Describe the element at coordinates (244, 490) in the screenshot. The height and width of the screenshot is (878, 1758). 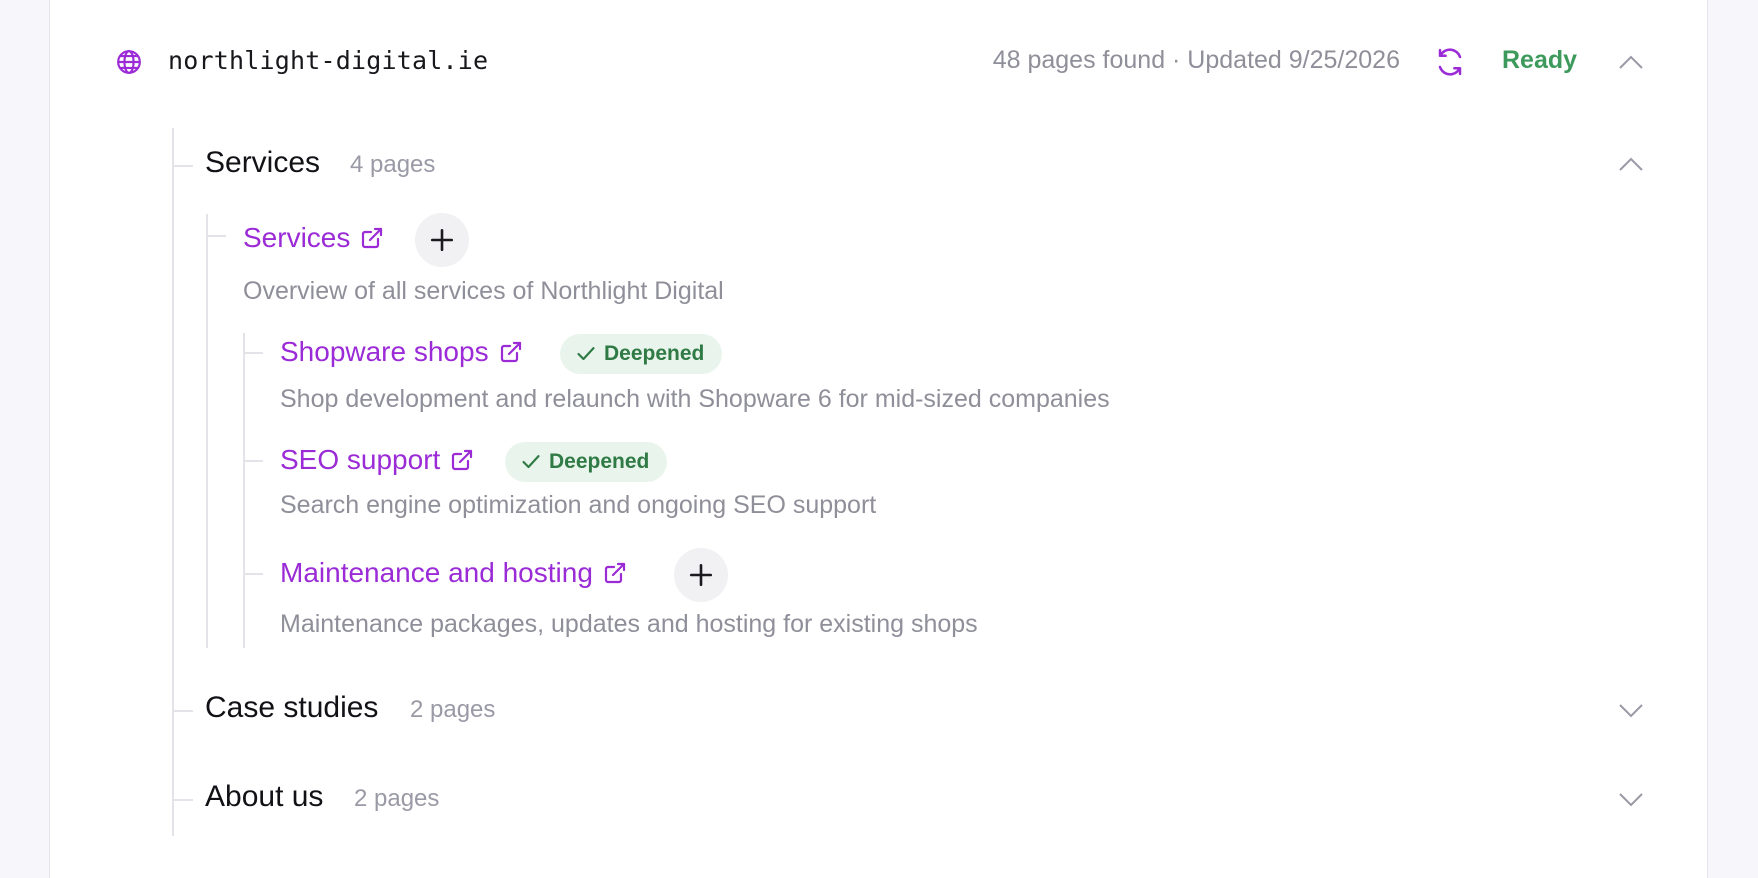
I see `tree-line-services-children` at that location.